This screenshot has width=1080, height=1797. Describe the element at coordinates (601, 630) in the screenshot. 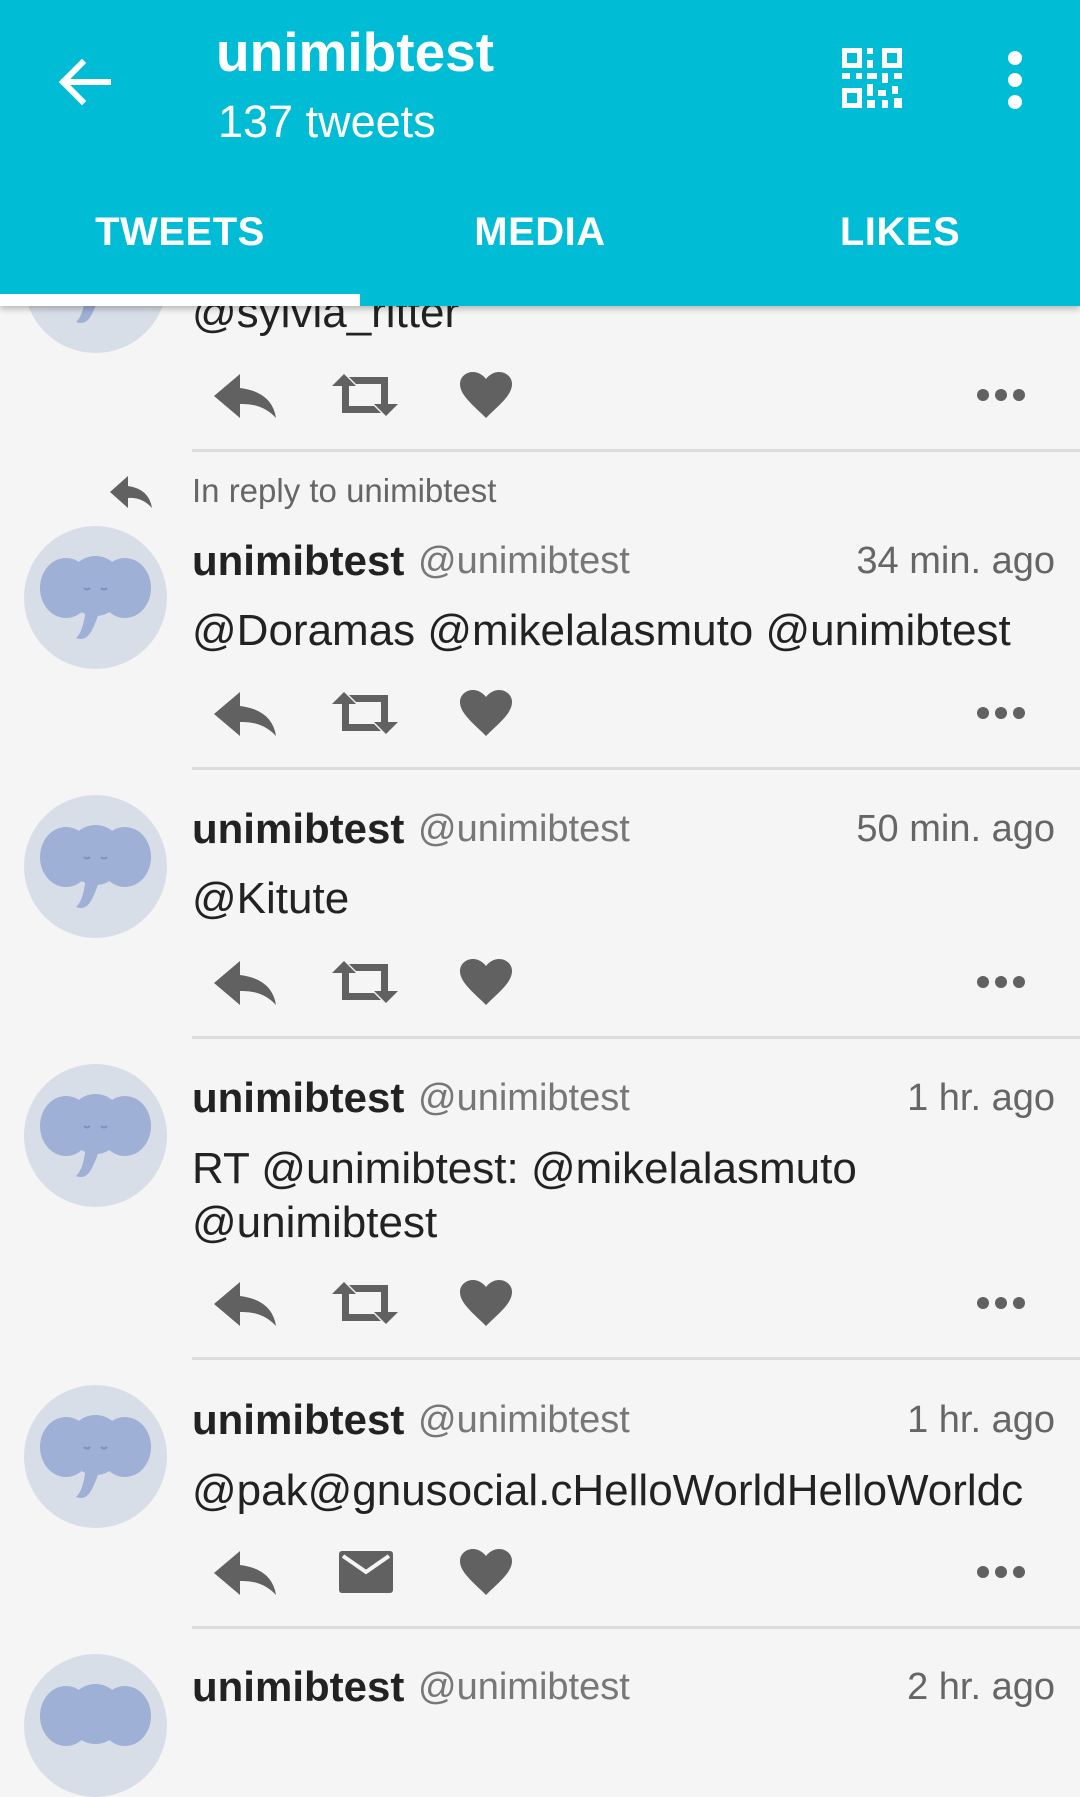

I see `tweet-text: @Doramas @mikelalasmuto @unimibtest` at that location.